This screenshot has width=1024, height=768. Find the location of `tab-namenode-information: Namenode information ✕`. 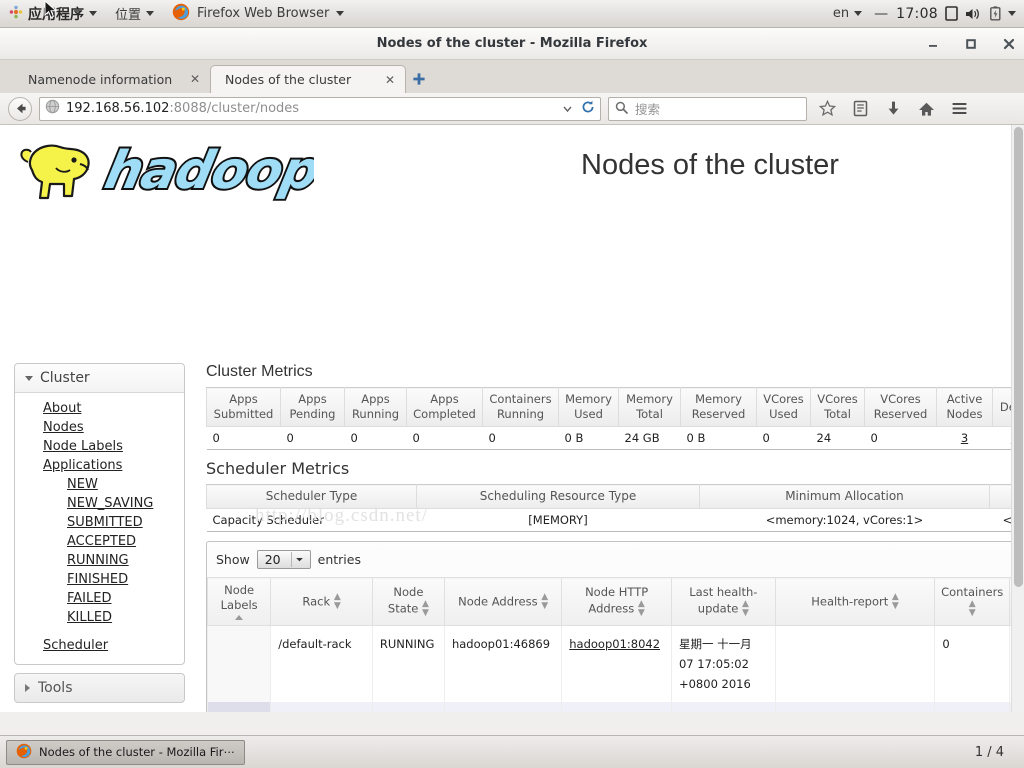

tab-namenode-information: Namenode information ✕ is located at coordinates (112, 79).